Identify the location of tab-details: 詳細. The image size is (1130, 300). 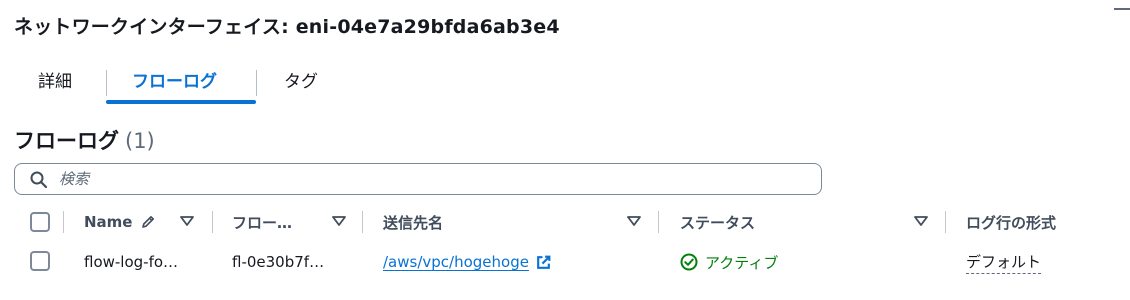
(55, 82).